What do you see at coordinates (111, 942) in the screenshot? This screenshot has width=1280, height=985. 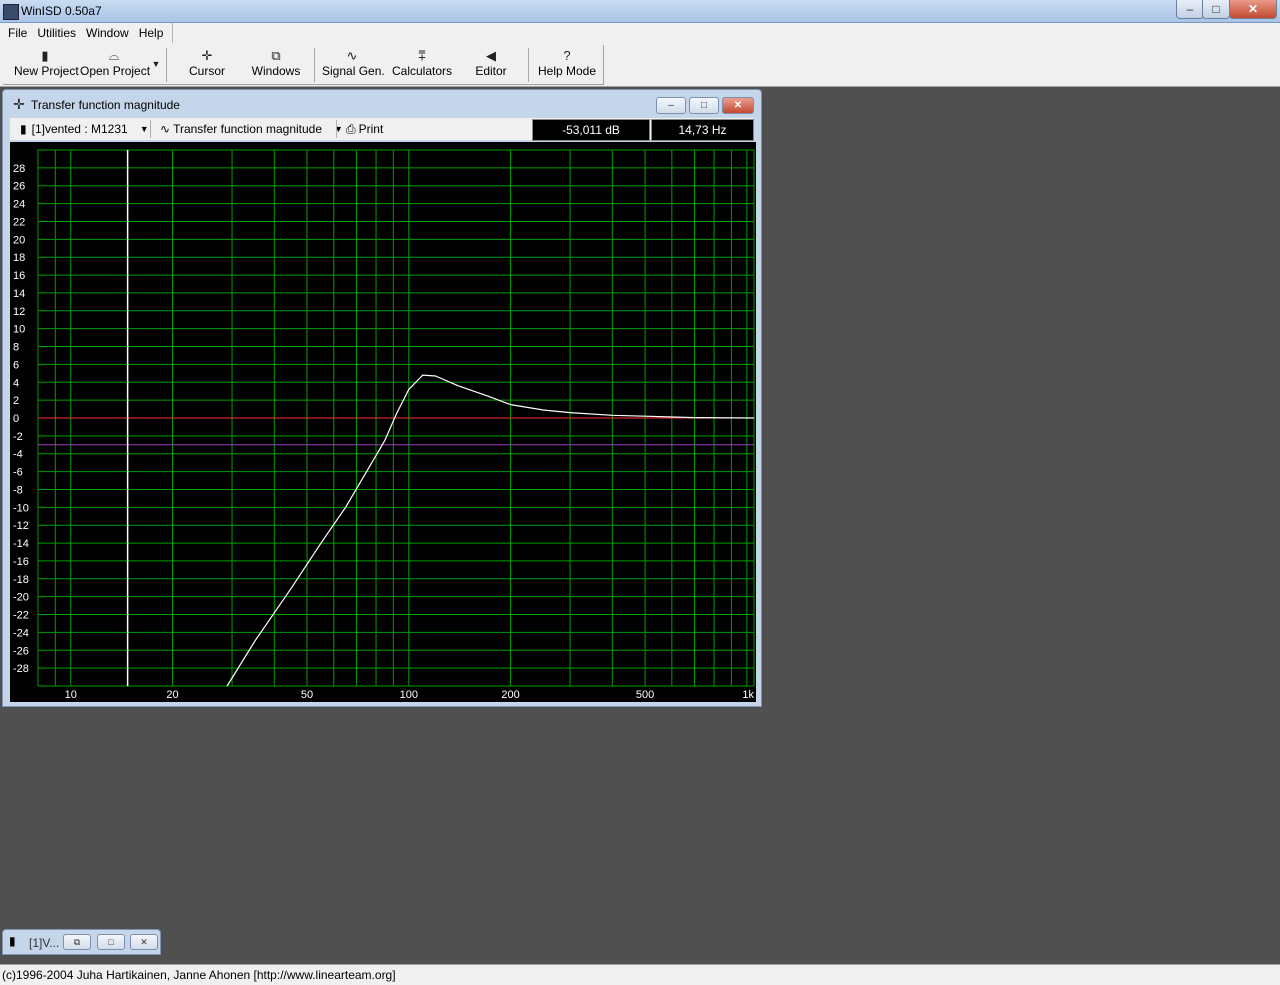 I see `minimized-maximize-button: □` at bounding box center [111, 942].